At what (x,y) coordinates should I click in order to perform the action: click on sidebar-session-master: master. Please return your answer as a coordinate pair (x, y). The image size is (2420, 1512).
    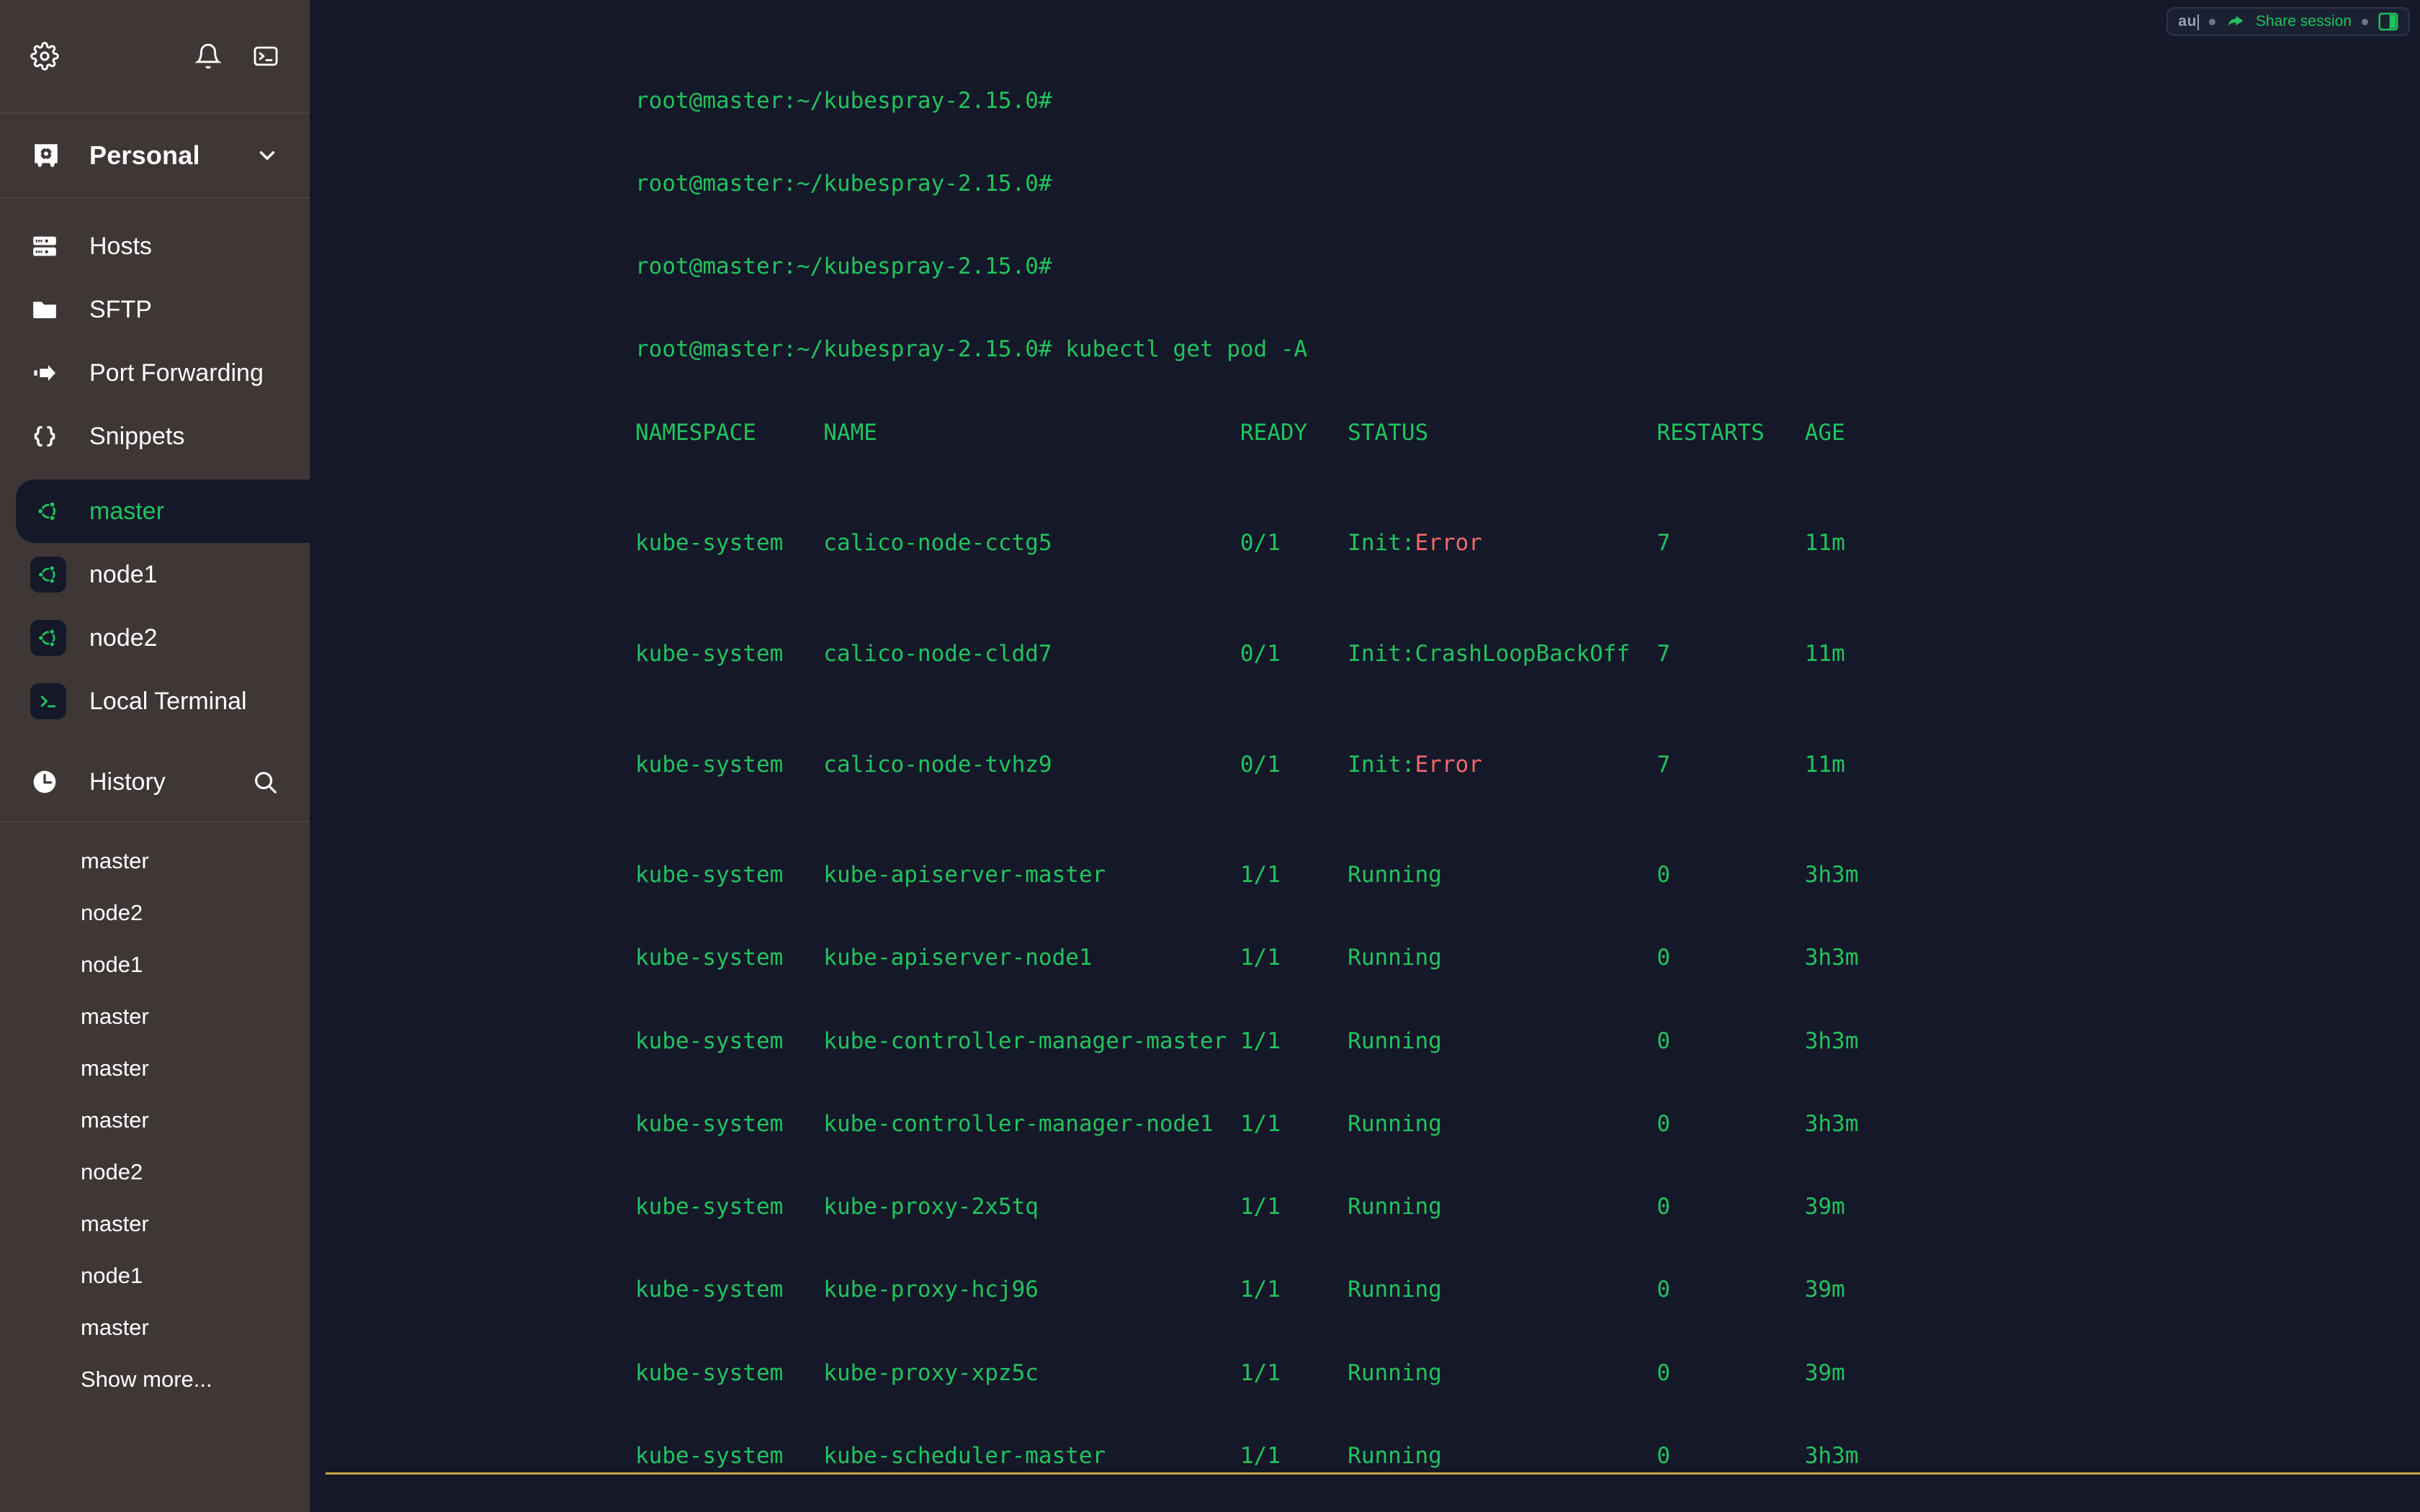
    Looking at the image, I should click on (163, 511).